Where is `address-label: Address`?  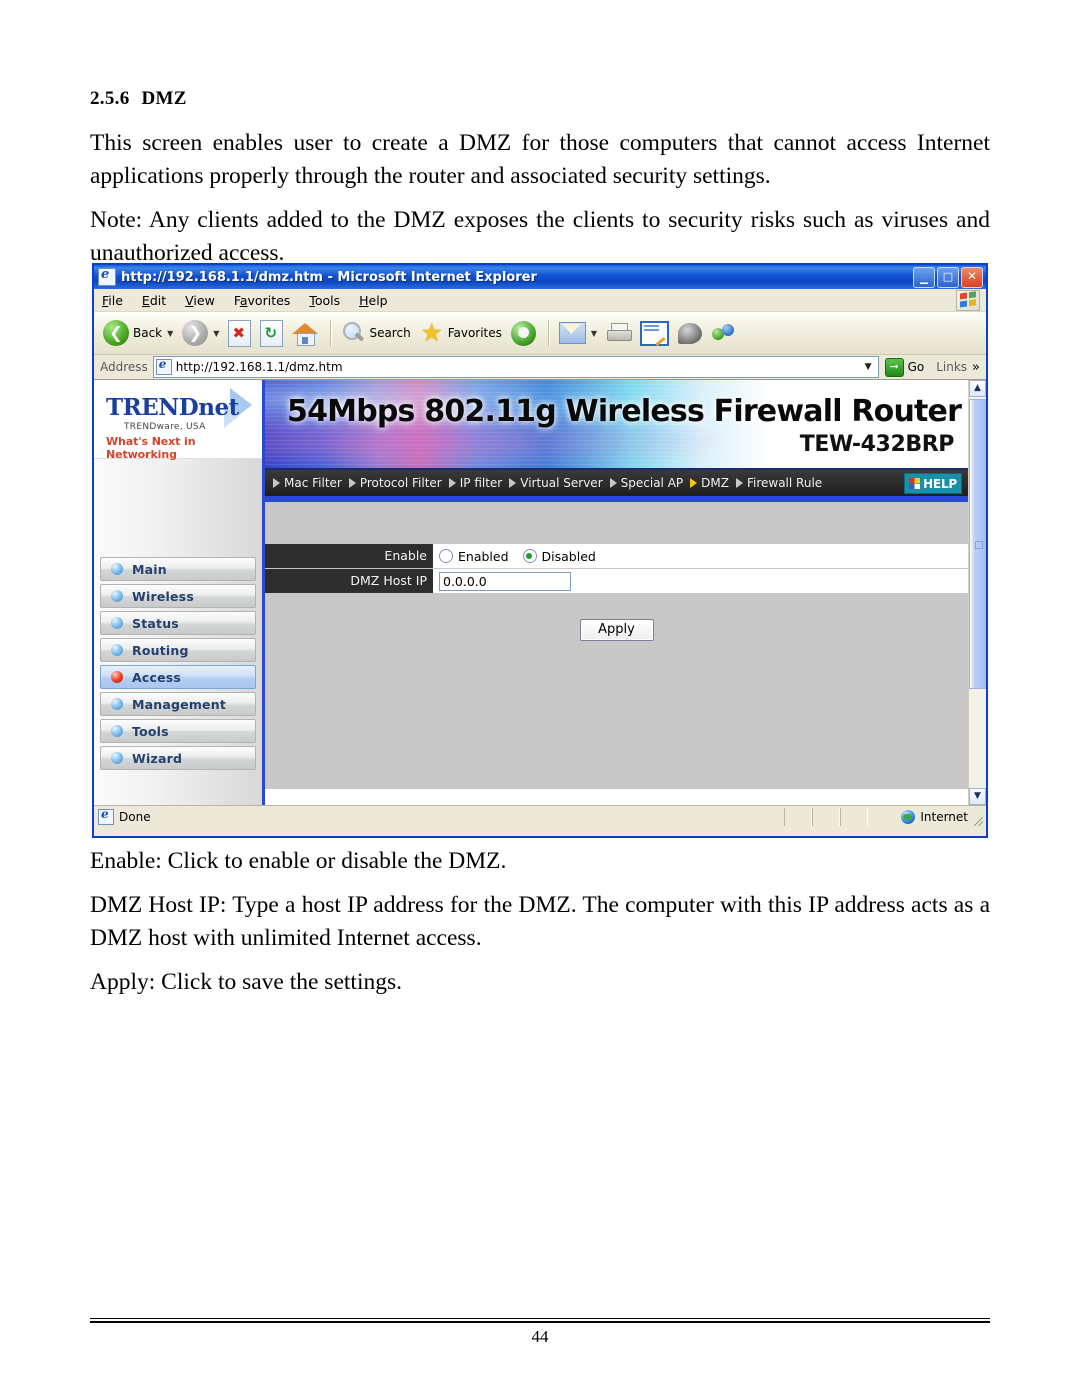
address-label: Address is located at coordinates (124, 367).